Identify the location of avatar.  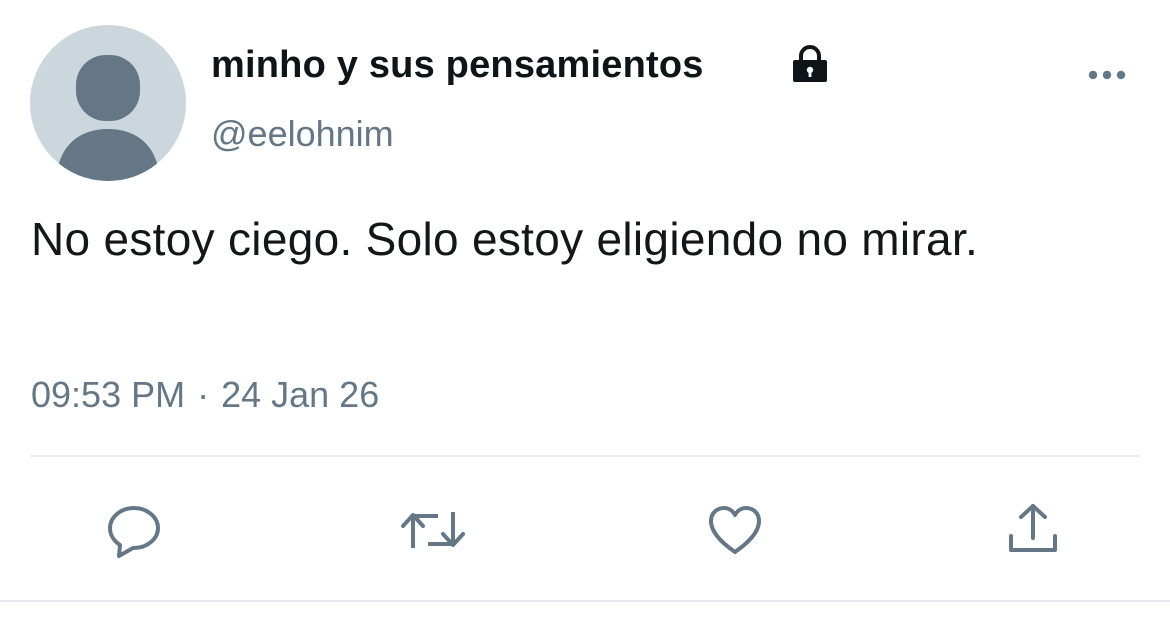
(108, 103).